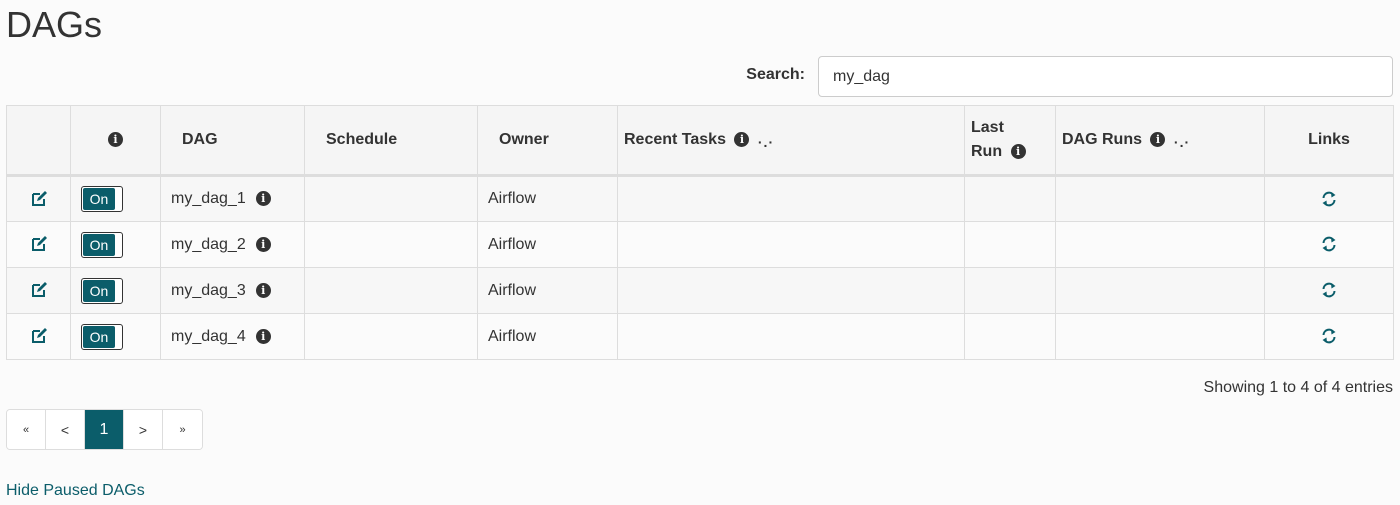 The width and height of the screenshot is (1400, 505). Describe the element at coordinates (1105, 76) in the screenshot. I see `search-input` at that location.